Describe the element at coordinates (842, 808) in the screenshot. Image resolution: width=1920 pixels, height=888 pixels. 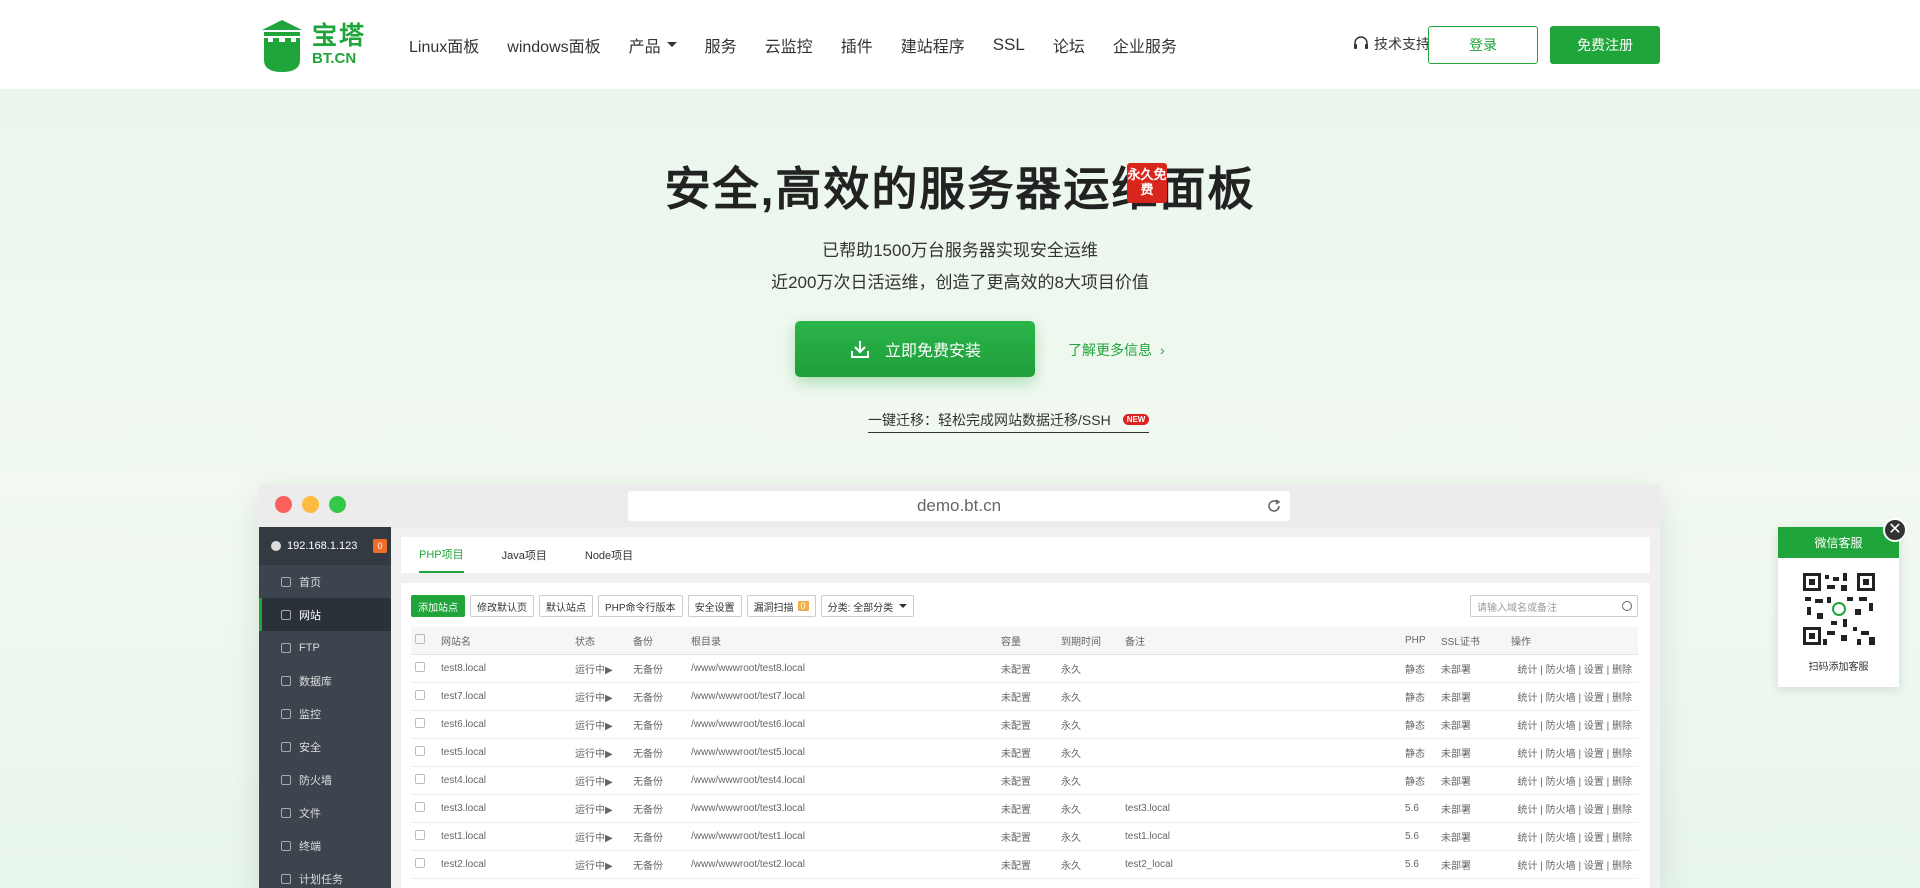
I see `site-root-path: /www/wwwroot/test3.local` at that location.